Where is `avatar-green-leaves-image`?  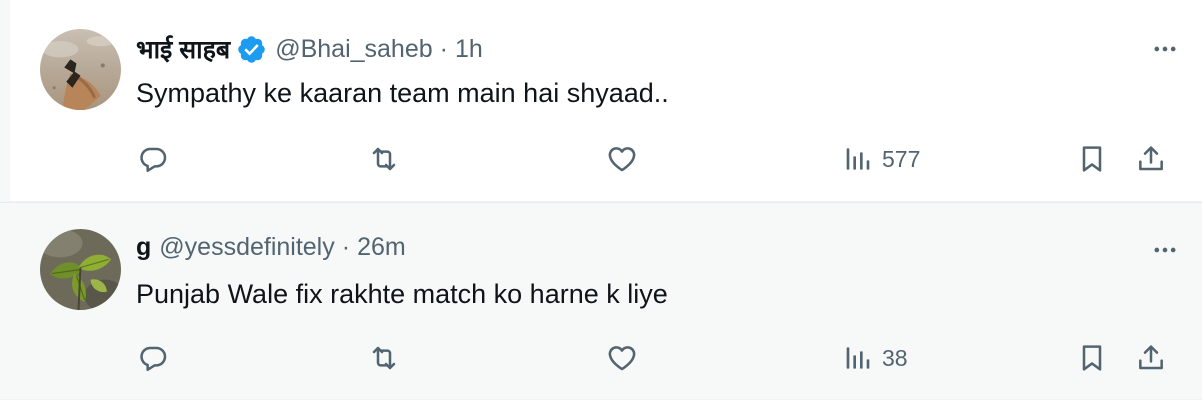 avatar-green-leaves-image is located at coordinates (80, 269).